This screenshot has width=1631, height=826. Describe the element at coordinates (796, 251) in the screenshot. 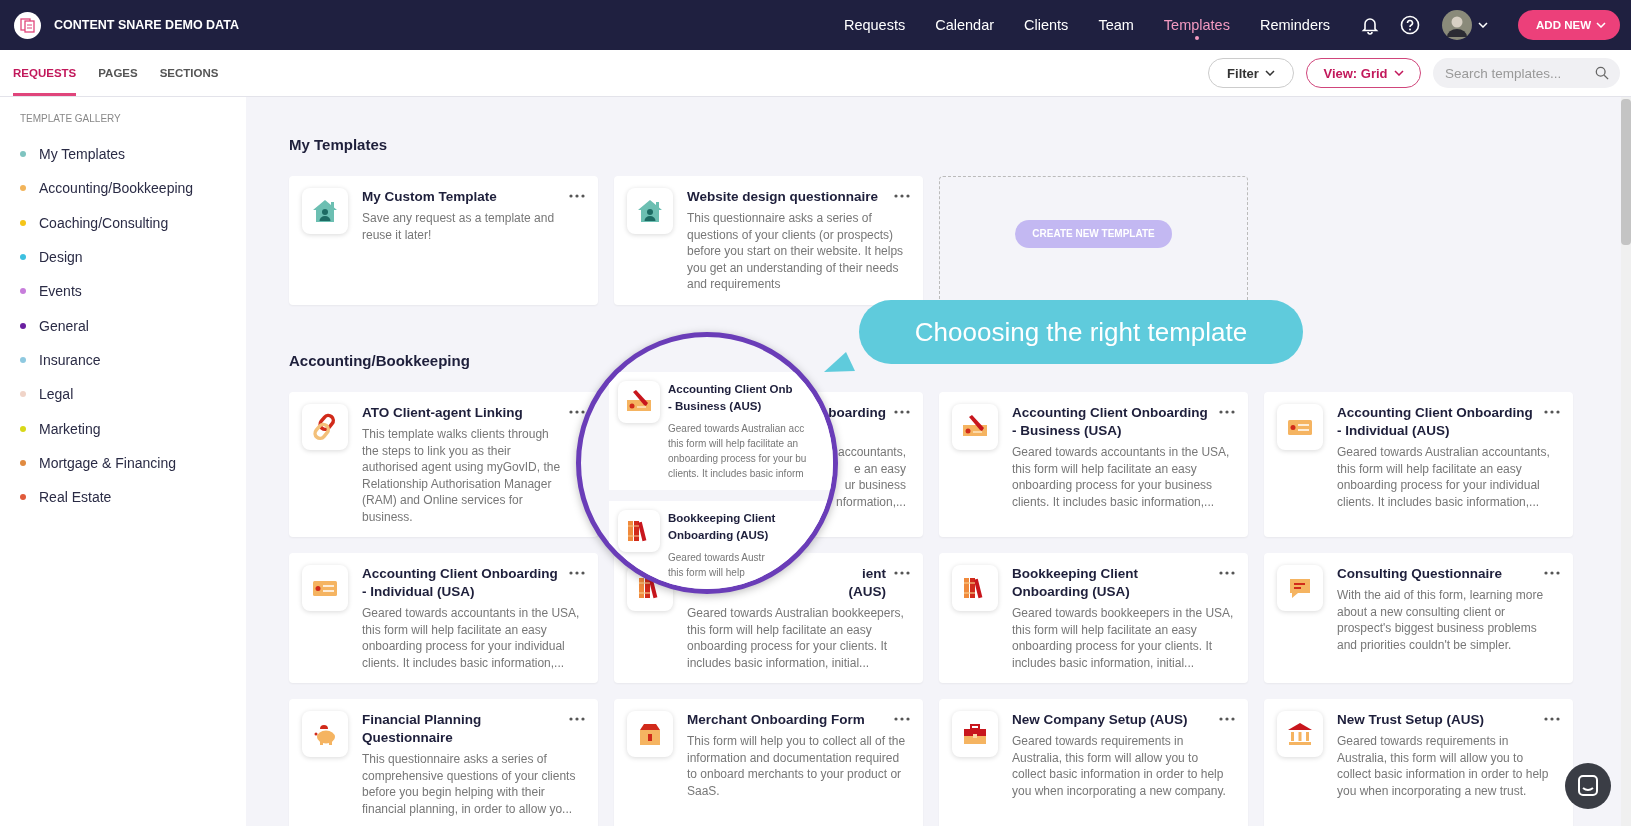

I see `template-description: This questionnaire asks a series of questions of your clients (or prospects) before you start on their website. It helps you get an understanding of their needs and requirements` at that location.